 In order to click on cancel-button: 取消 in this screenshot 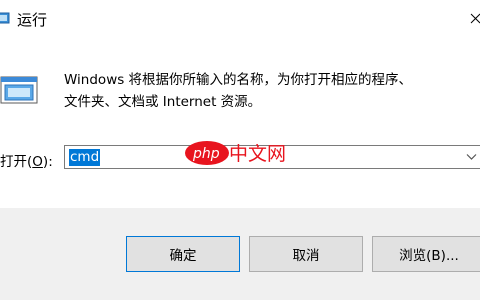, I will do `click(306, 254)`.